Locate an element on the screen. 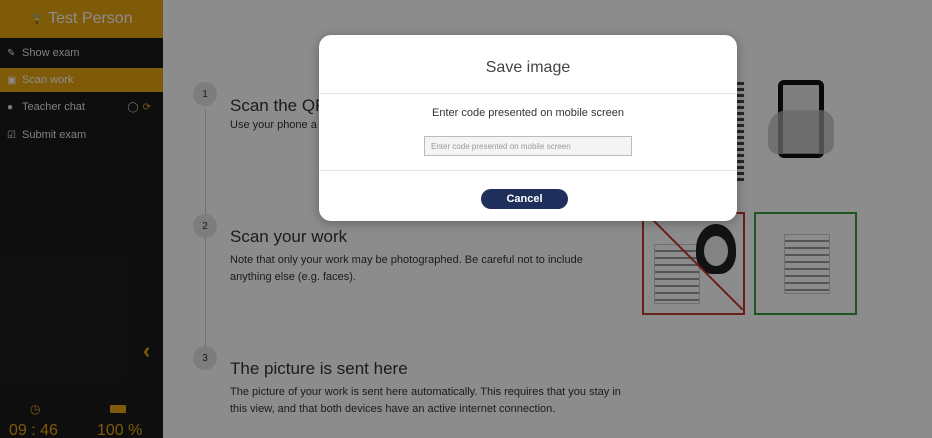 The image size is (932, 438). cancel-button: Cancel is located at coordinates (524, 199).